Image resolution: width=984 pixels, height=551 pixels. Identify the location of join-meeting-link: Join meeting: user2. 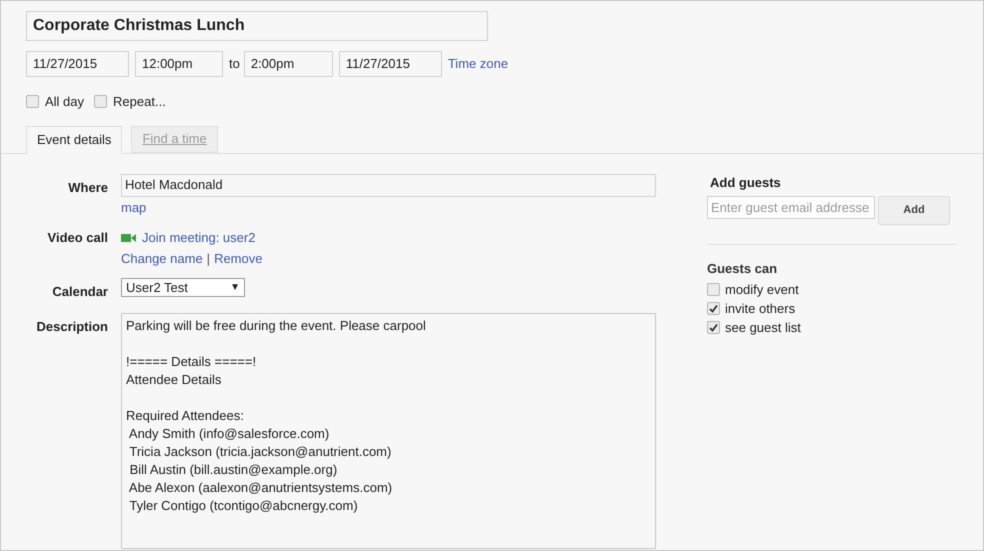
(199, 238).